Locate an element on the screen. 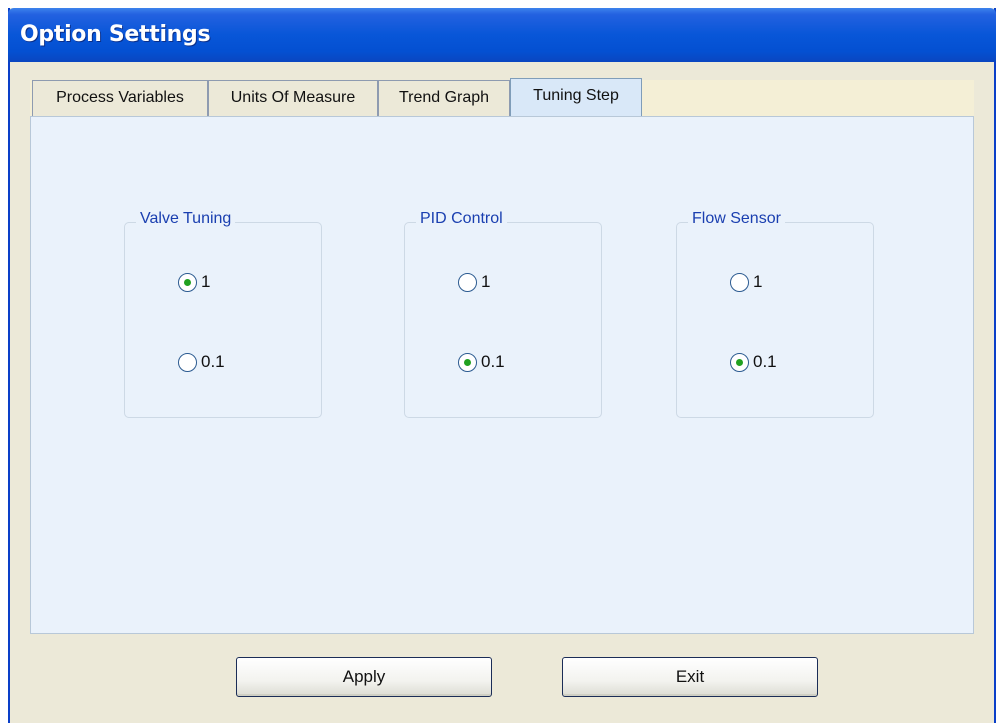  pid-control-option-1: 1 is located at coordinates (474, 282).